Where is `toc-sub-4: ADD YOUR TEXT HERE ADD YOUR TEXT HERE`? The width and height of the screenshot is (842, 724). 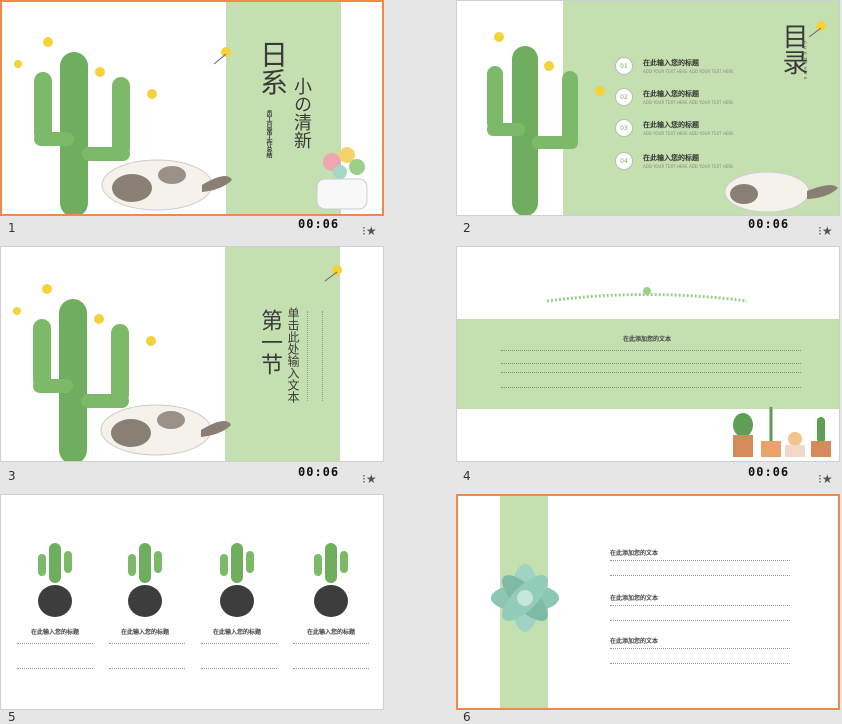 toc-sub-4: ADD YOUR TEXT HERE ADD YOUR TEXT HERE is located at coordinates (688, 166).